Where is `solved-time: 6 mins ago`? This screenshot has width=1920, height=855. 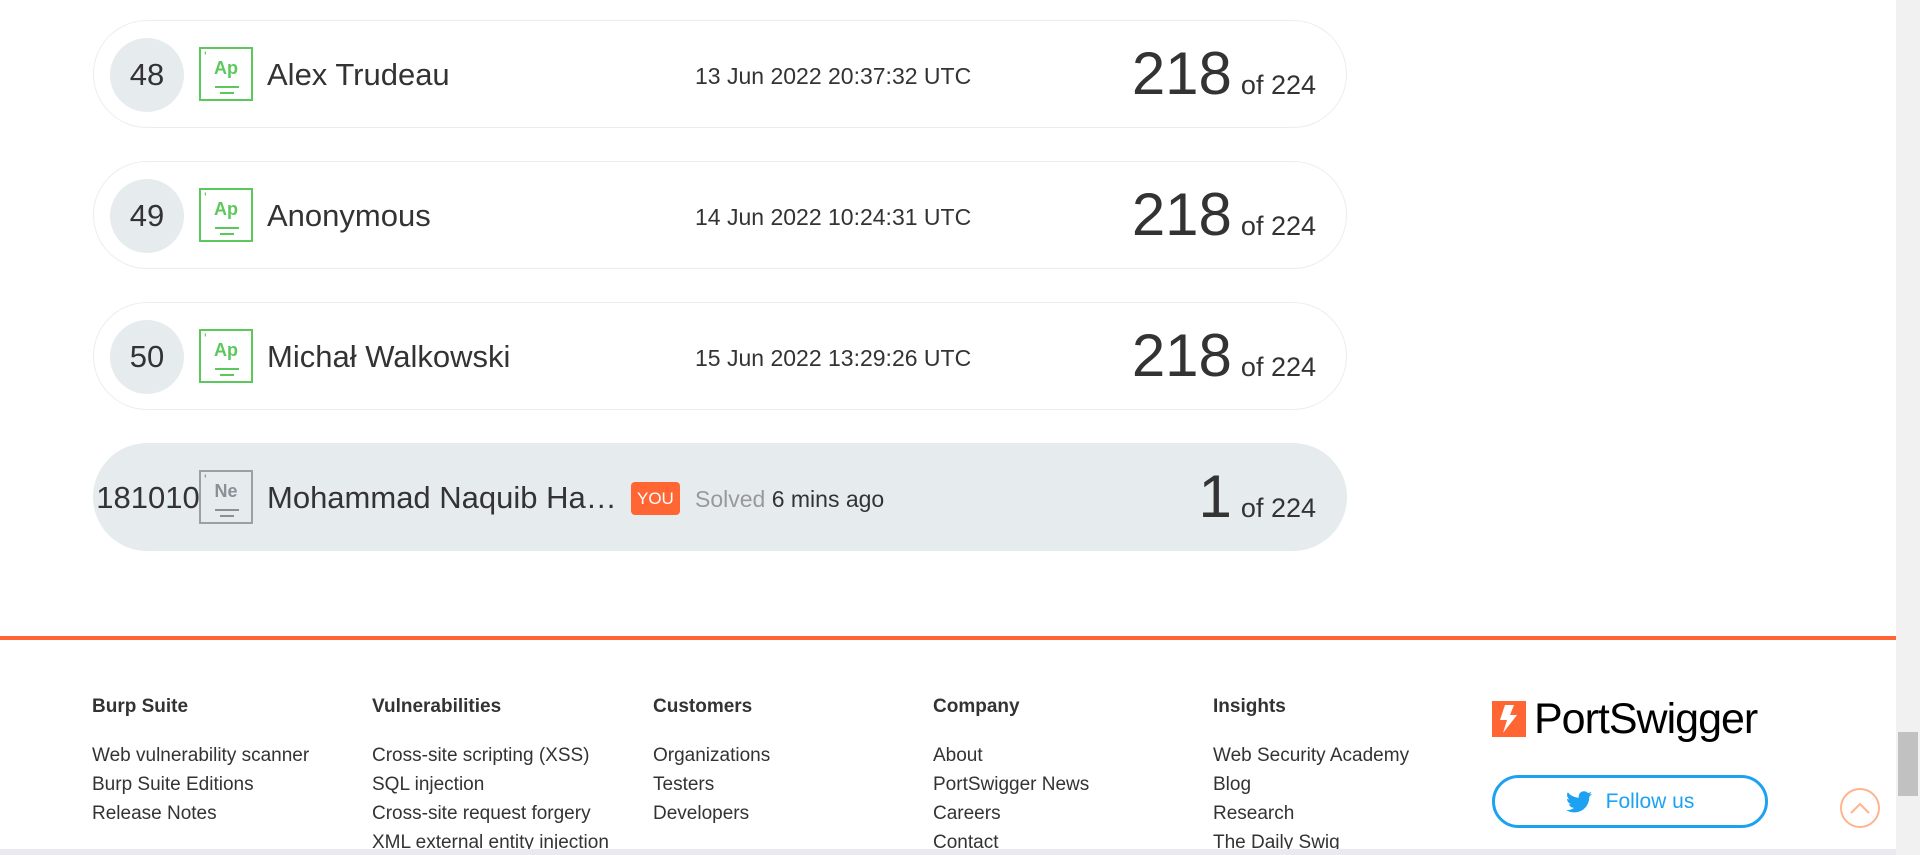 solved-time: 6 mins ago is located at coordinates (828, 499).